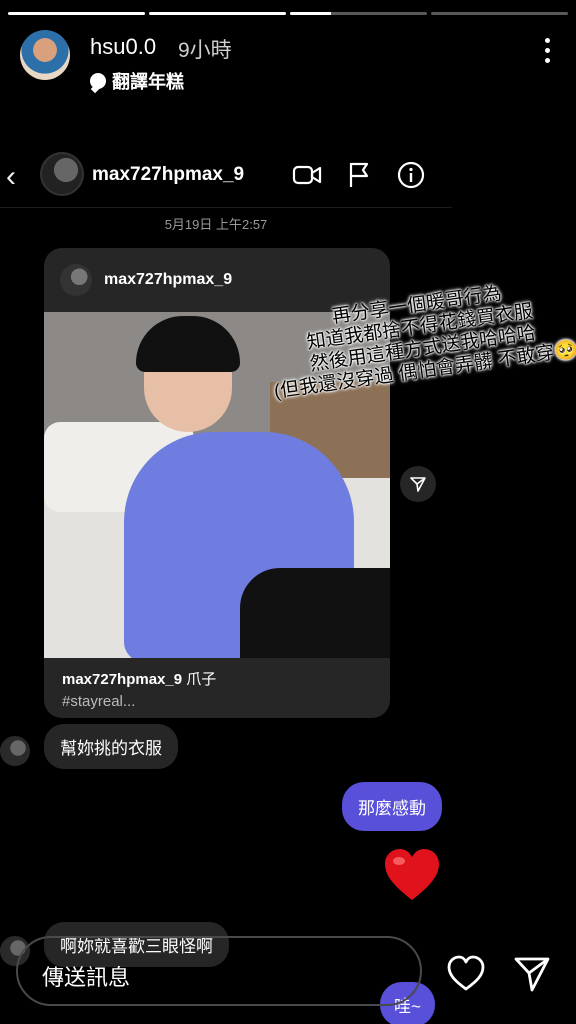  Describe the element at coordinates (411, 175) in the screenshot. I see `info-icon` at that location.